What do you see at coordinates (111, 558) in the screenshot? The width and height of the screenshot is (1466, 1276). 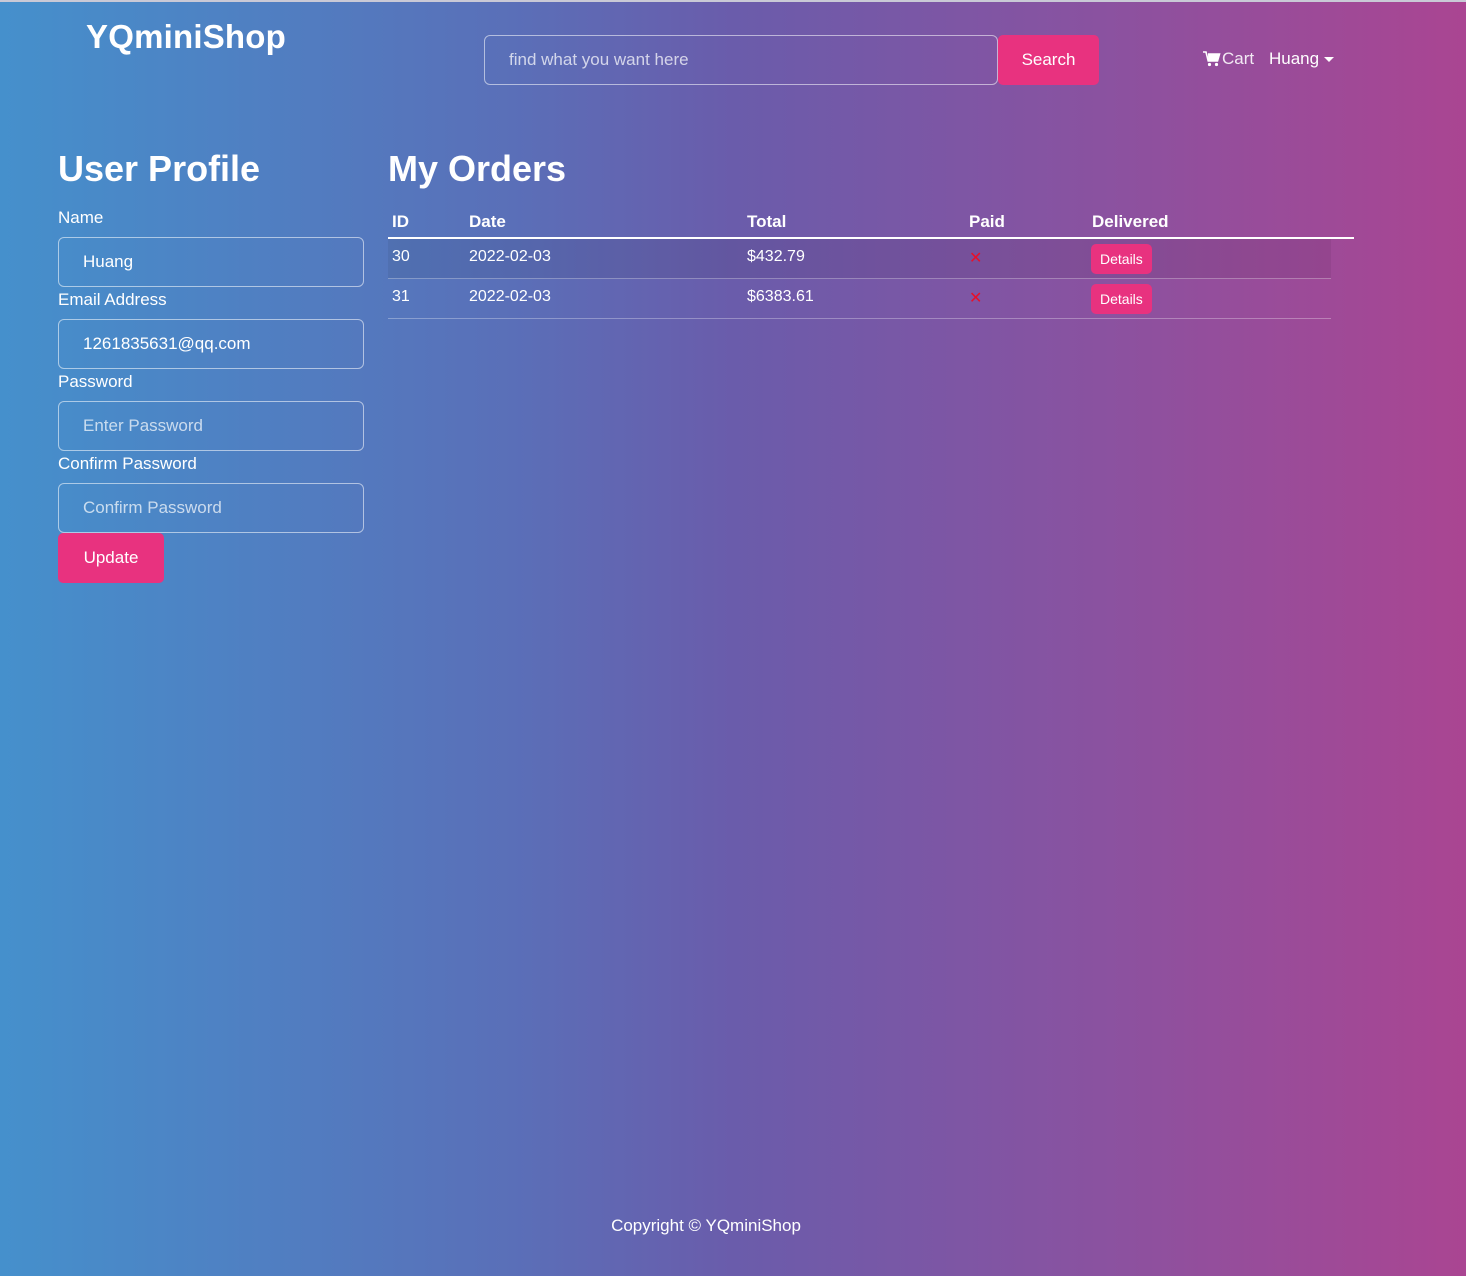 I see `update-button: Update` at bounding box center [111, 558].